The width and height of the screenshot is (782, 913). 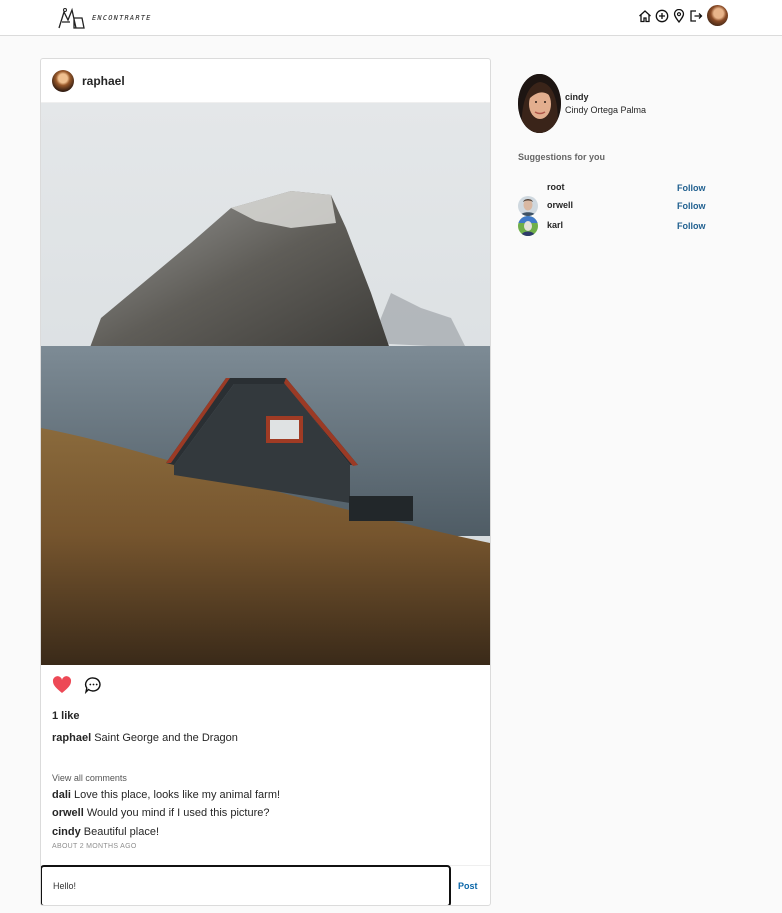 What do you see at coordinates (391, 18) in the screenshot?
I see `top-nav-bar: ENCONTRARTE` at bounding box center [391, 18].